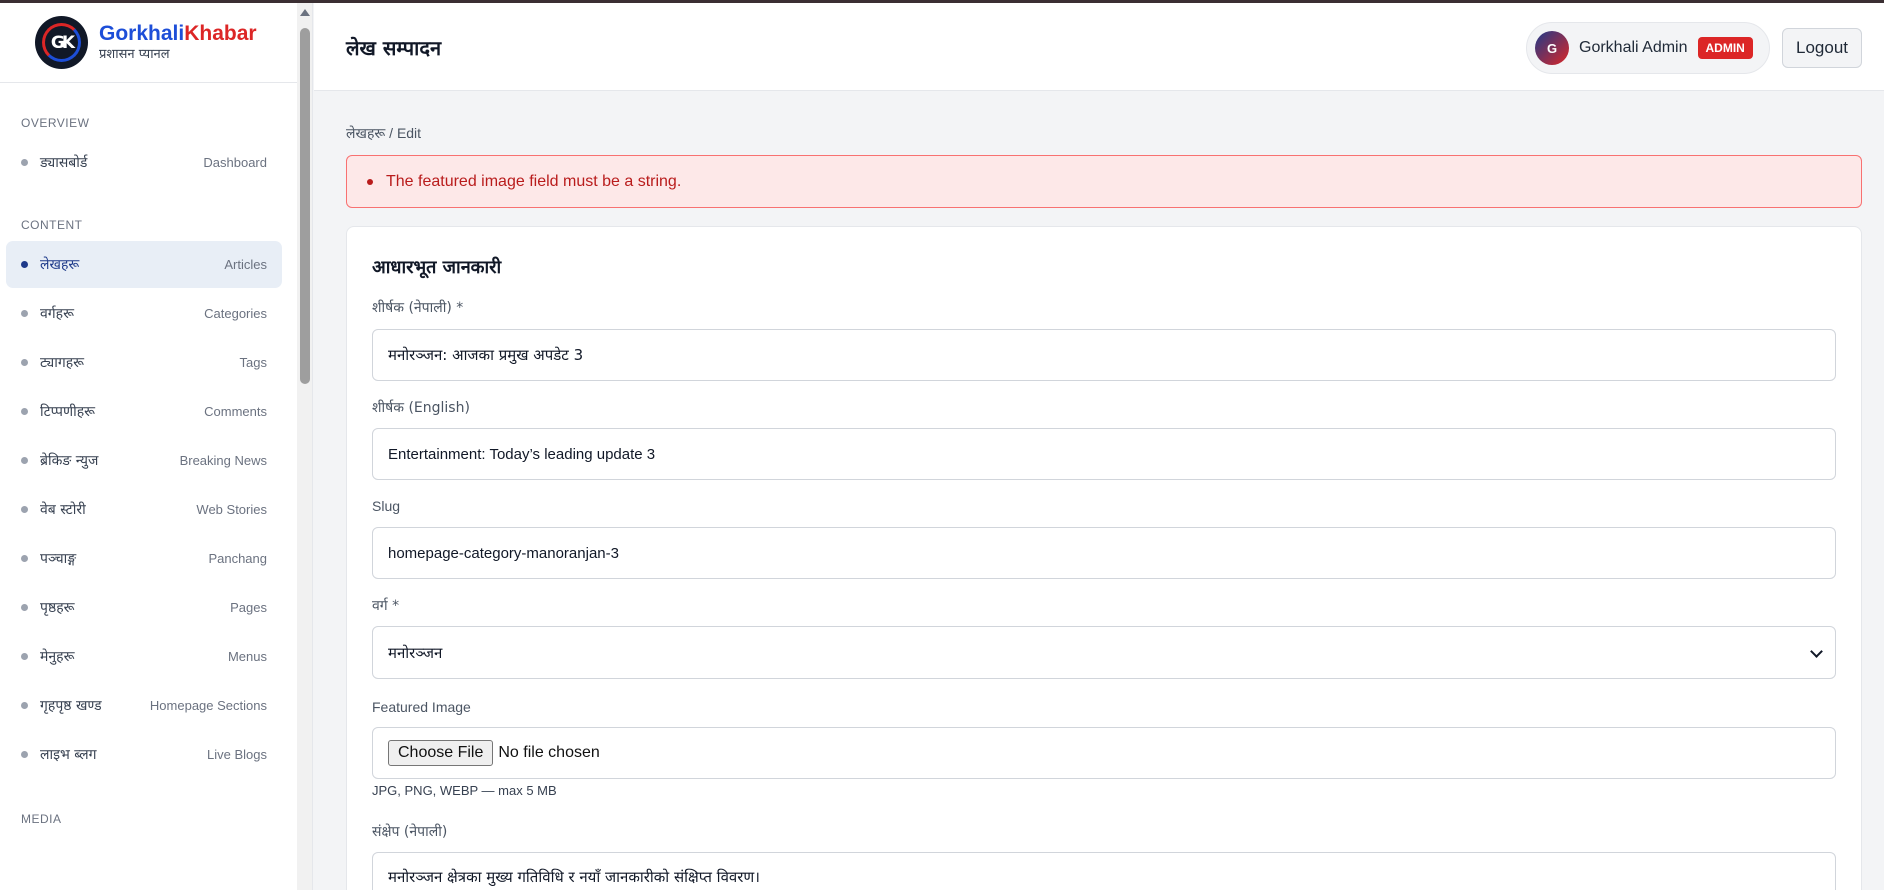  I want to click on title-np-input: मनोरञ्जन: आजका प्रमुख अपडेट 3, so click(1104, 355).